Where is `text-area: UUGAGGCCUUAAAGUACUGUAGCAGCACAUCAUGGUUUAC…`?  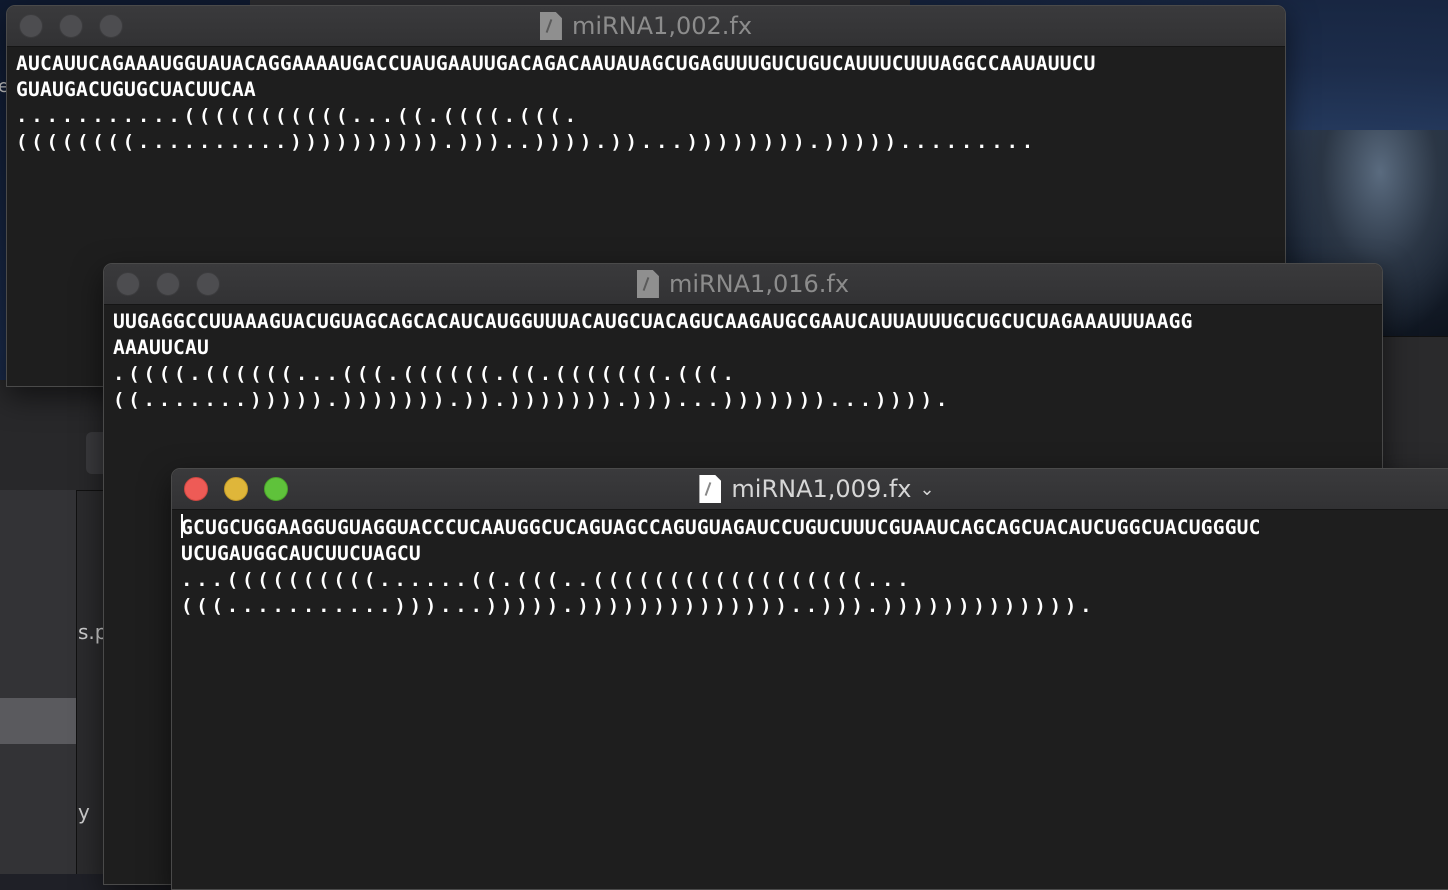 text-area: UUGAGGCCUUAAAGUACUGUAGCAGCACAUCAUGGUUUAC… is located at coordinates (743, 359).